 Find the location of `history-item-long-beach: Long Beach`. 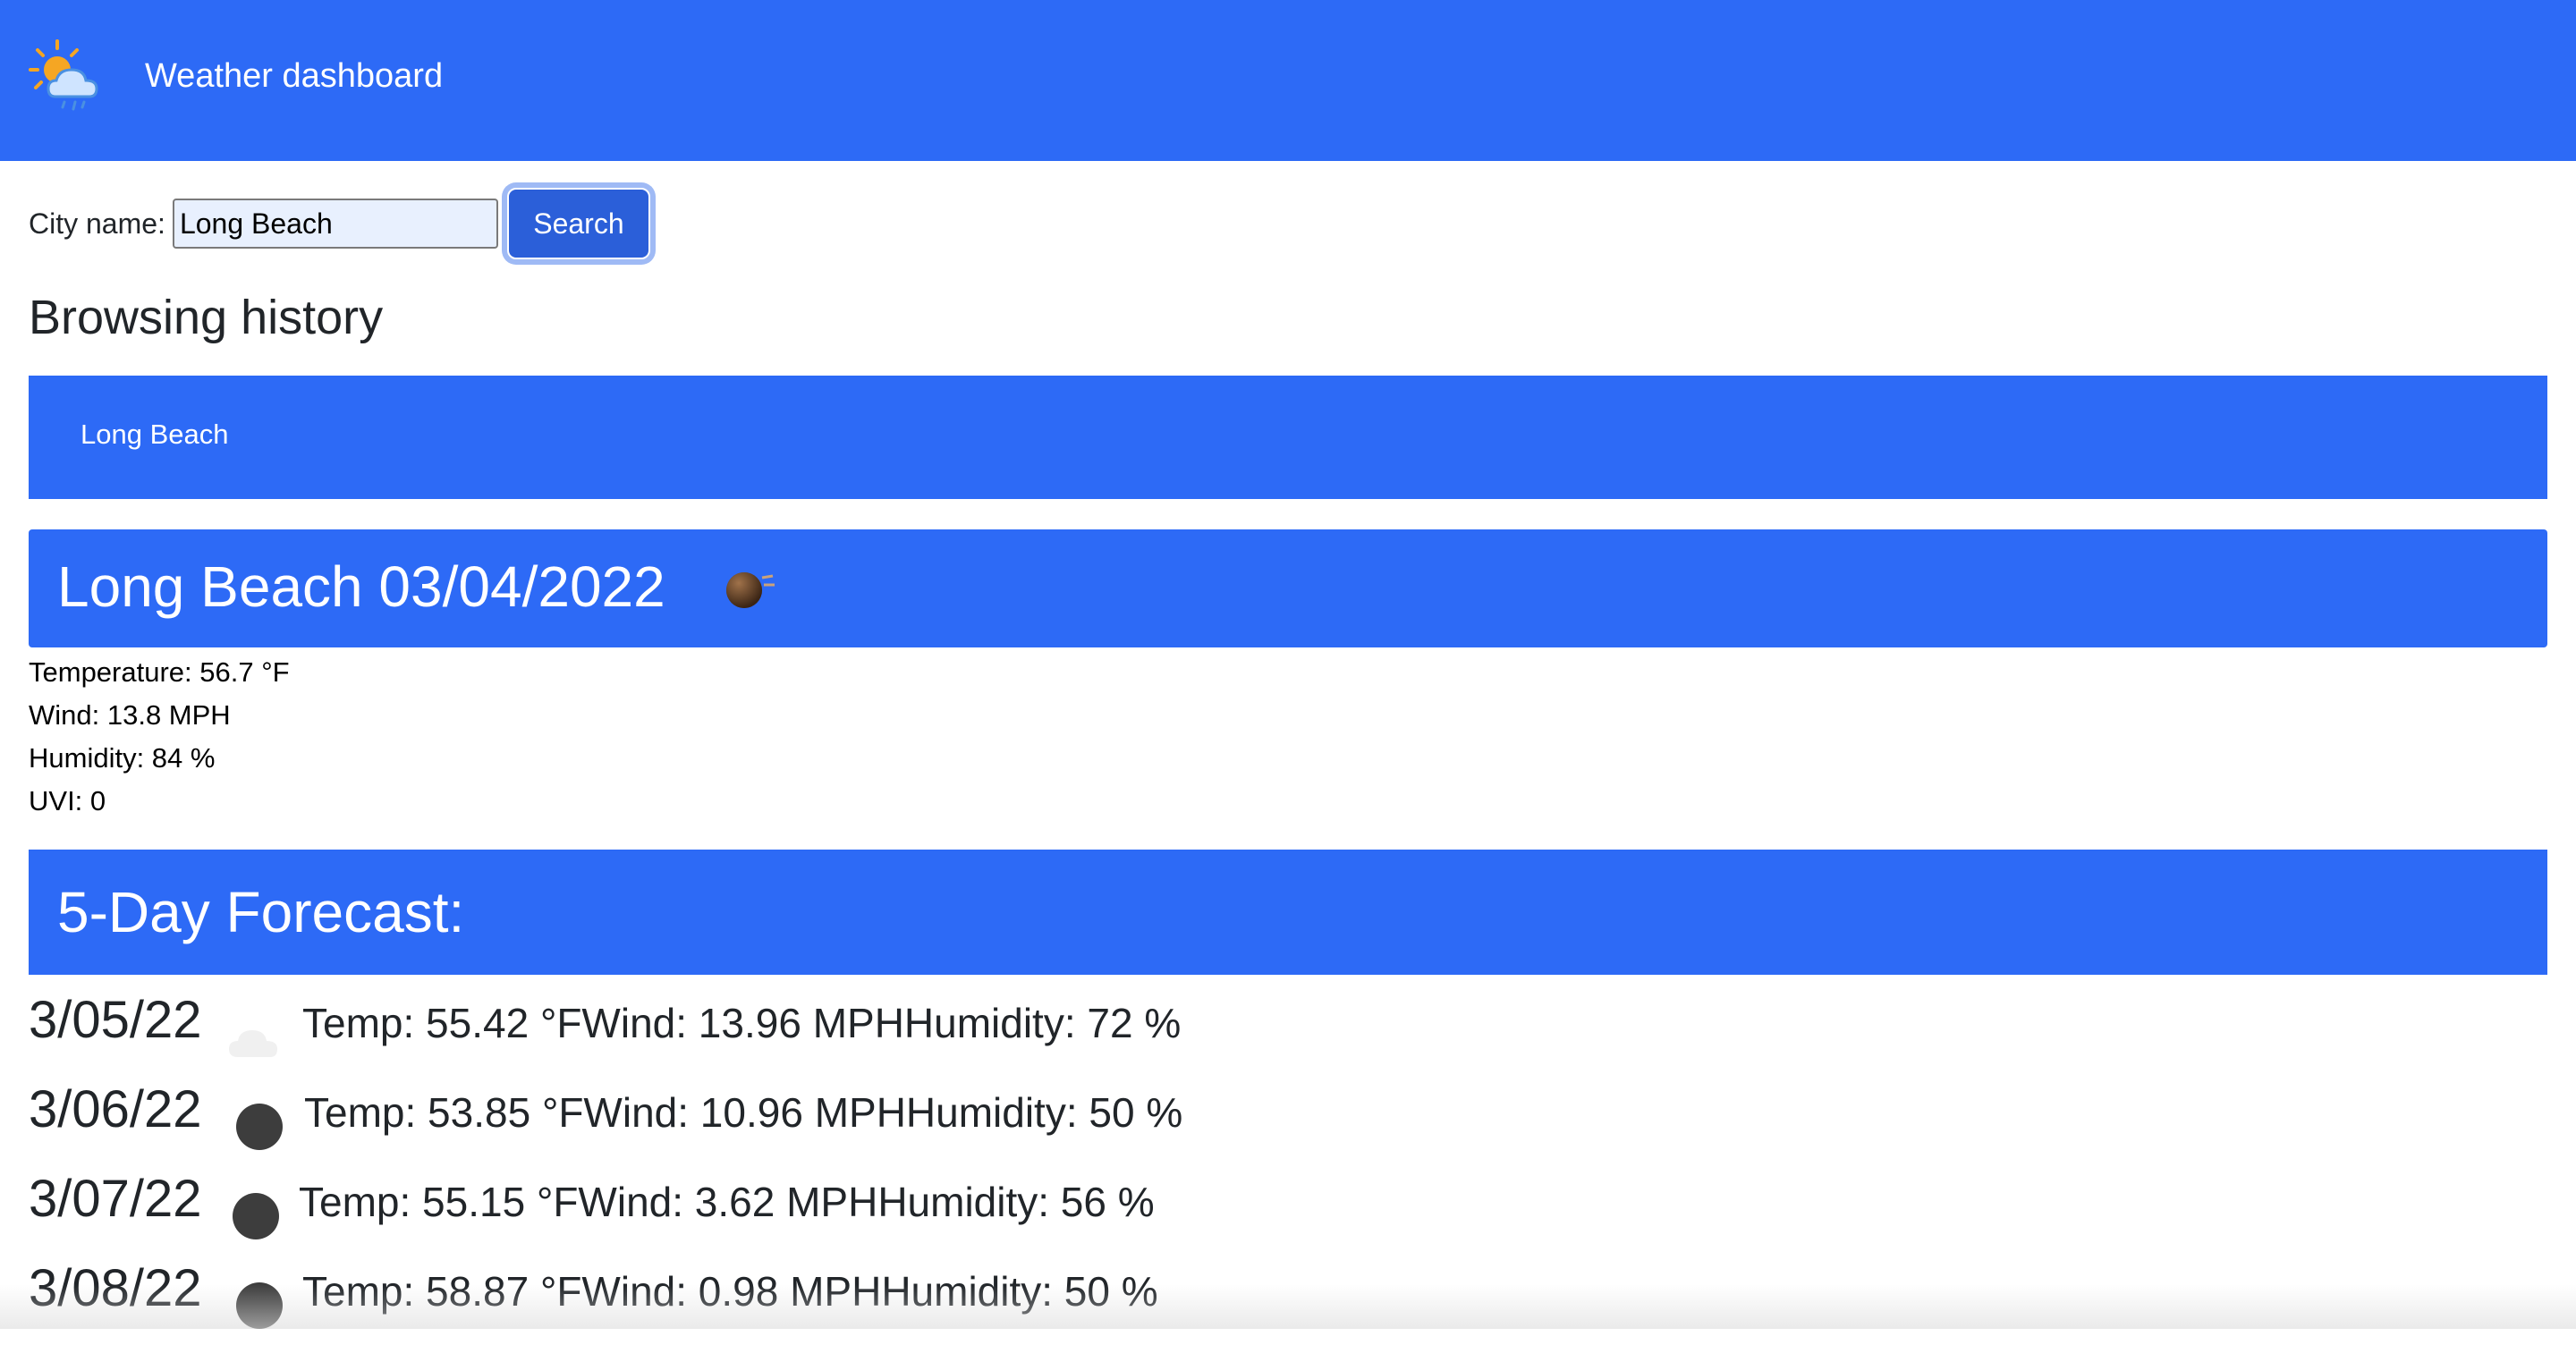

history-item-long-beach: Long Beach is located at coordinates (154, 435).